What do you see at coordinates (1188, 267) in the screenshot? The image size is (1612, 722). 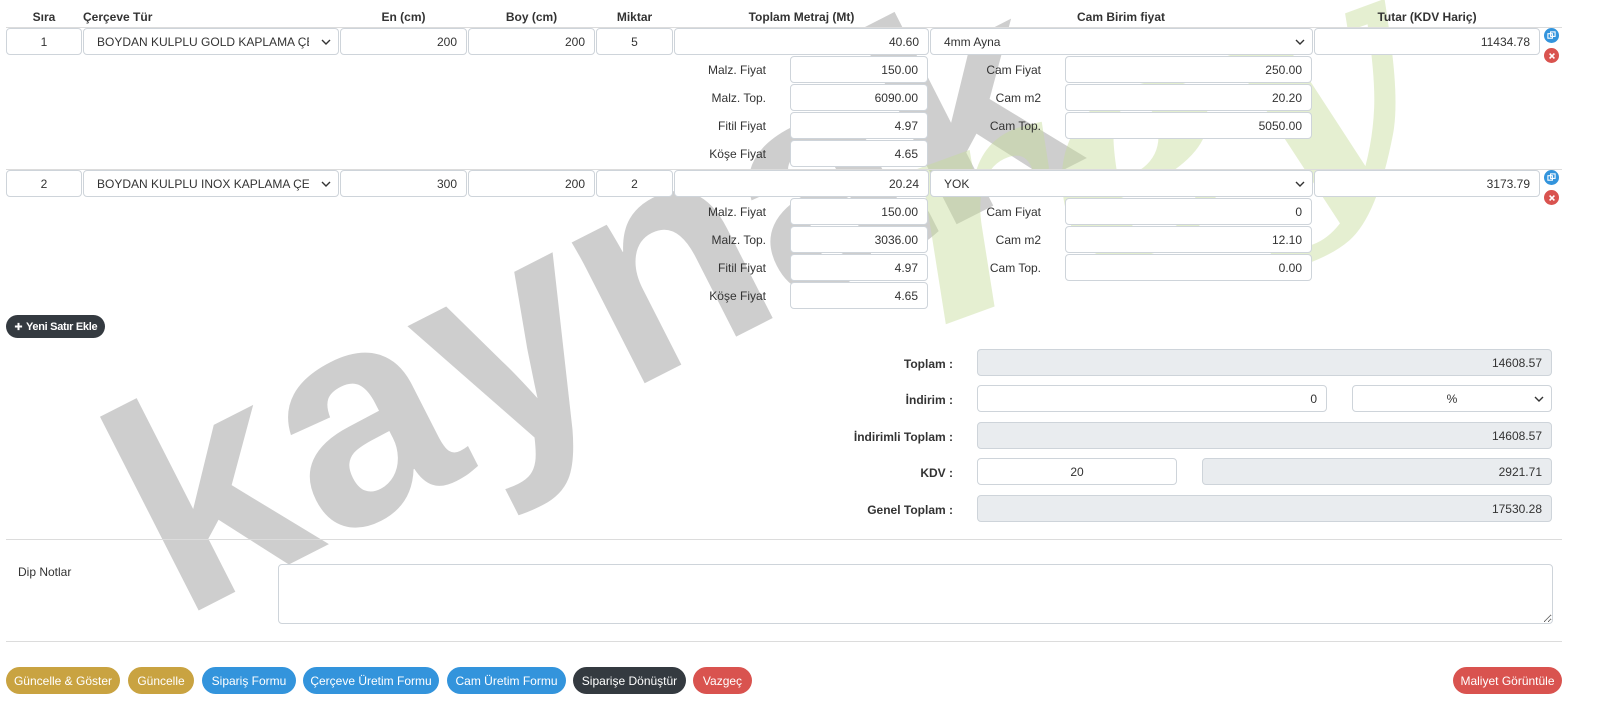 I see `cam-top-input: 0.00` at bounding box center [1188, 267].